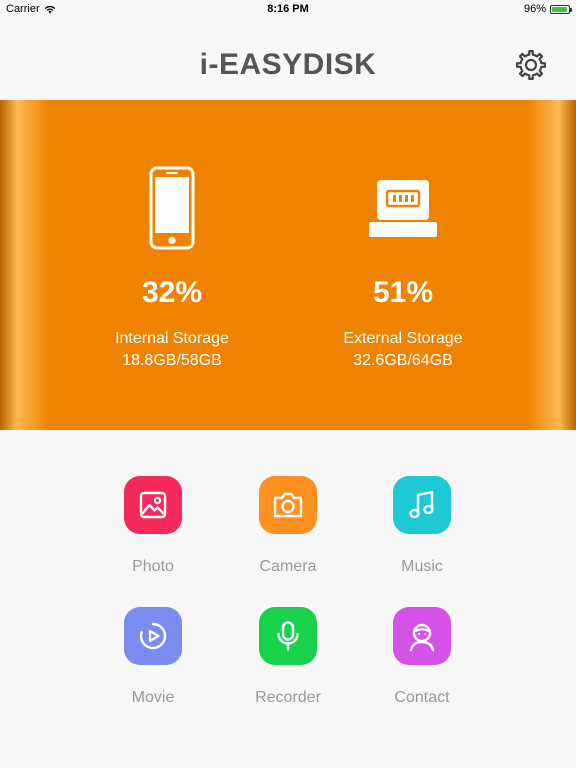 The width and height of the screenshot is (576, 768). I want to click on music-note-icon, so click(421, 504).